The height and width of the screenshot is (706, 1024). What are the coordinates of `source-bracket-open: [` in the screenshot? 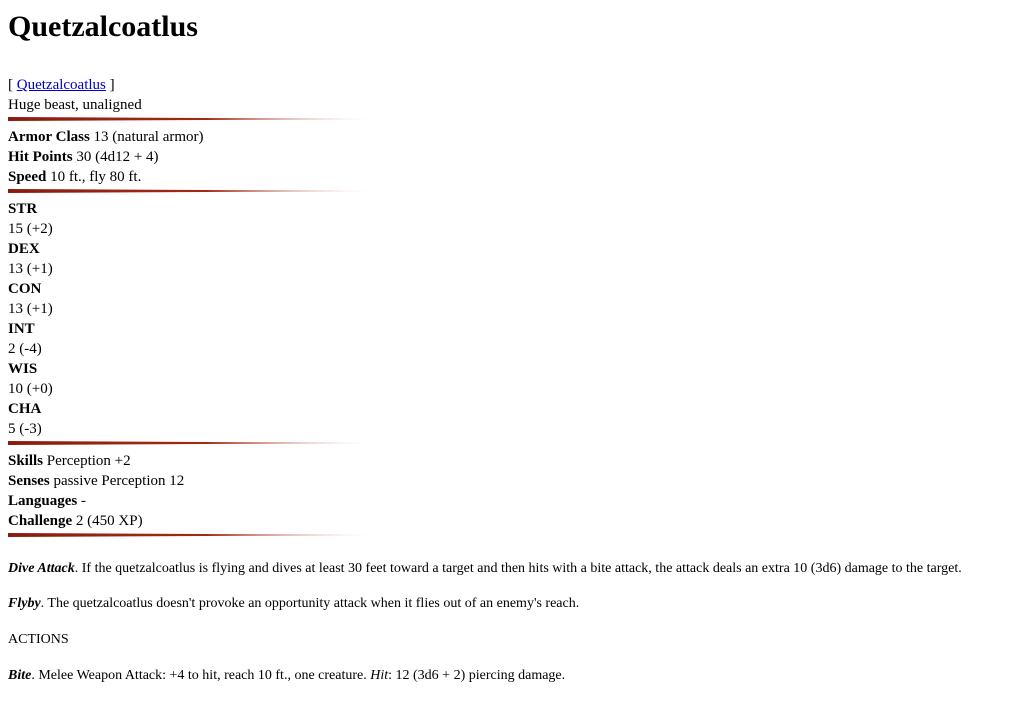 It's located at (12, 85).